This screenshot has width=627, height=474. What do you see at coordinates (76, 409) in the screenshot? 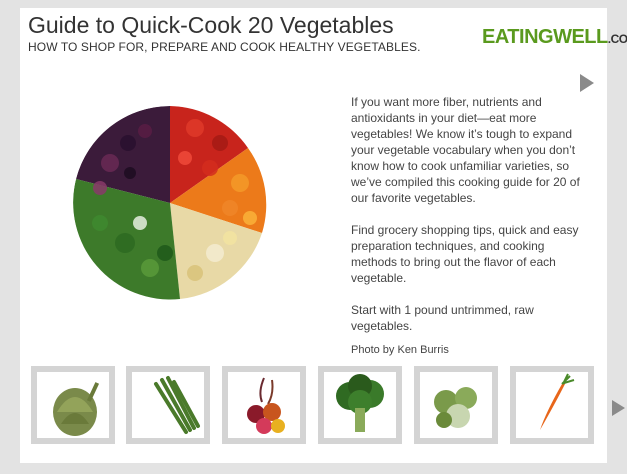
I see `artichoke-icon` at bounding box center [76, 409].